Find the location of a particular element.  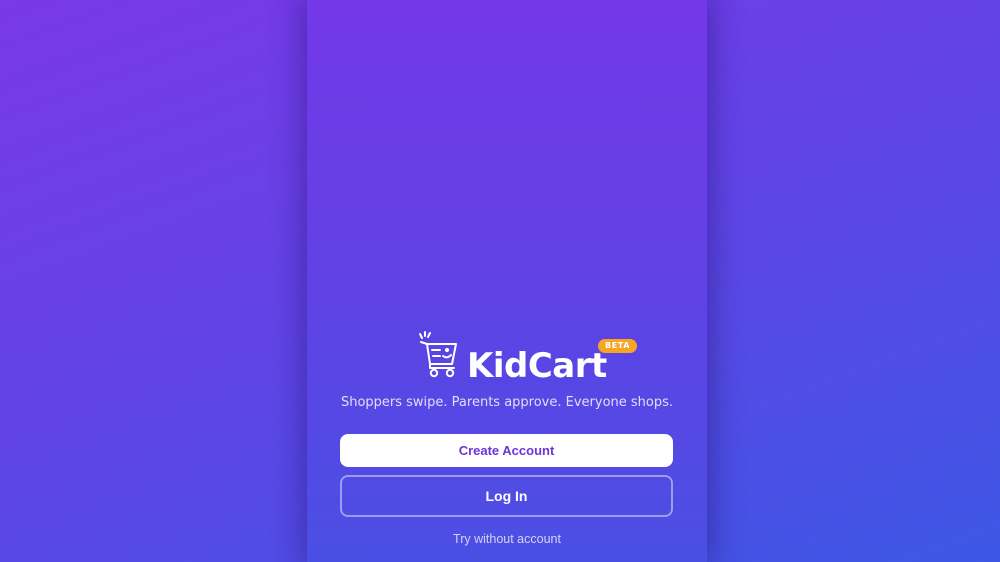

brand-header: KidCart BETA is located at coordinates (507, 358).